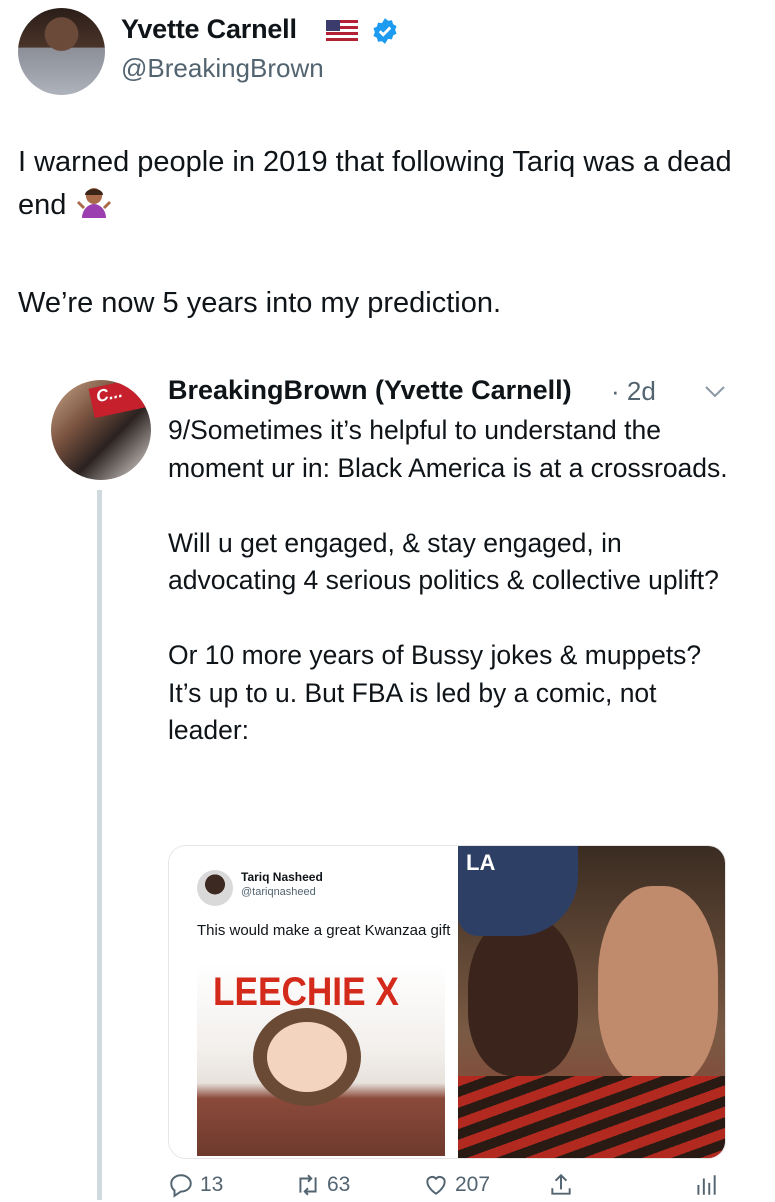  What do you see at coordinates (282, 877) in the screenshot?
I see `inner-tweet-name: Tariq Nasheed` at bounding box center [282, 877].